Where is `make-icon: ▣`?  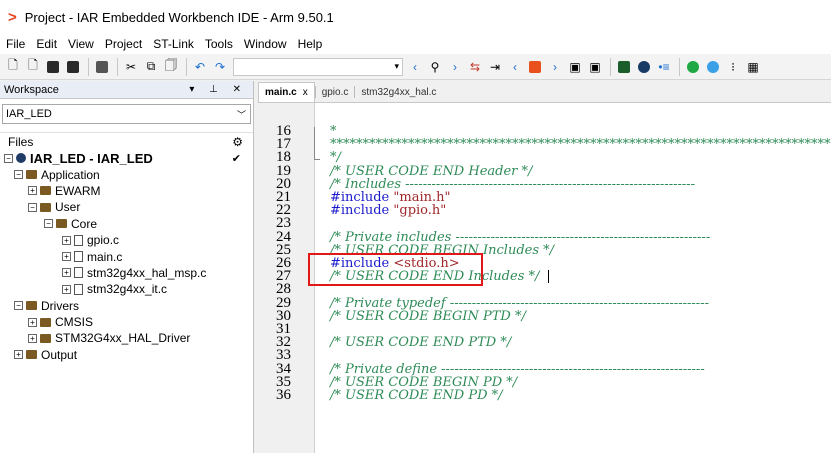
make-icon: ▣ is located at coordinates (595, 67).